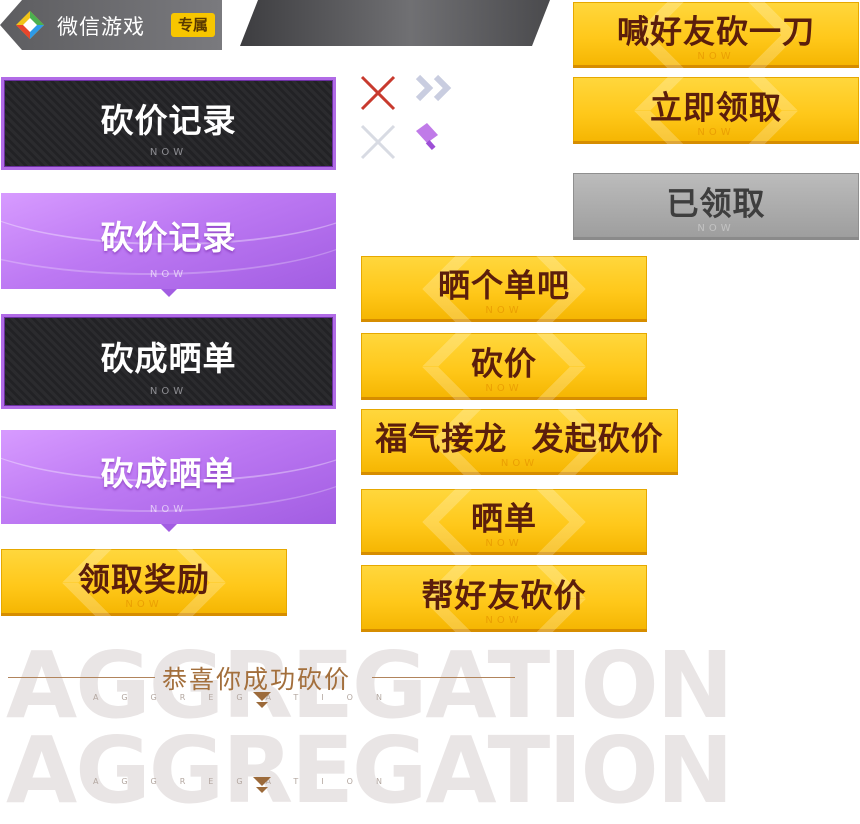 The width and height of the screenshot is (860, 824). I want to click on exclusive-tag: 专属, so click(193, 25).